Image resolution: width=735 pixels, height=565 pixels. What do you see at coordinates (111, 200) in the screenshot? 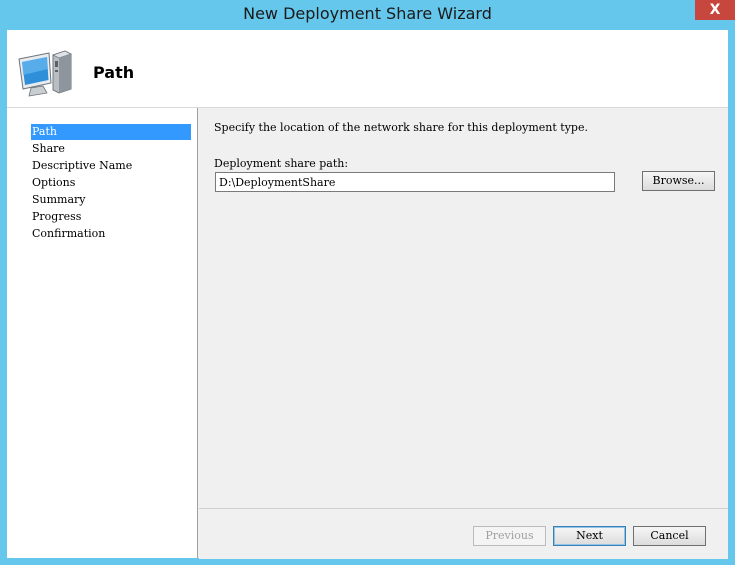
I see `step-summary: Summary` at bounding box center [111, 200].